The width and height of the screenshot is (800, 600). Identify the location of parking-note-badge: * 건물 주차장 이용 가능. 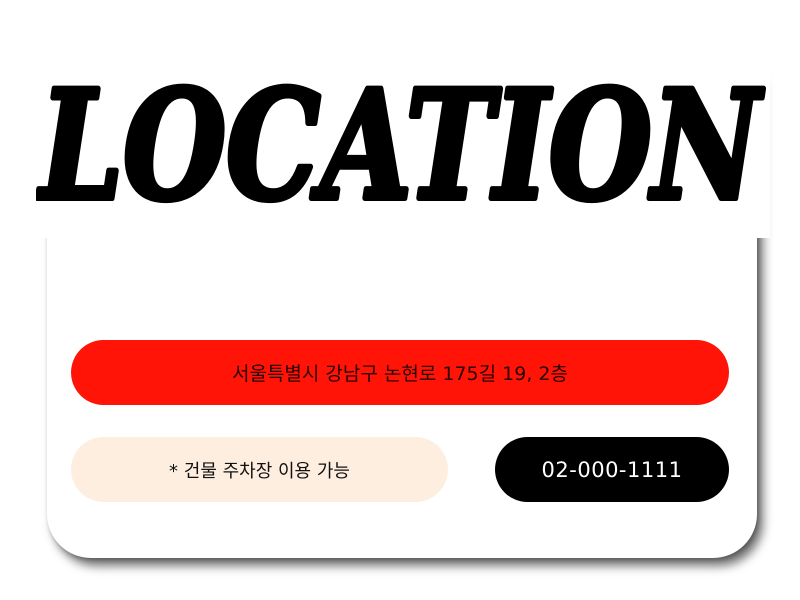
(259, 469).